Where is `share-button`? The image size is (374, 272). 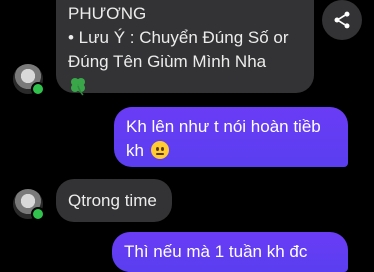
share-button is located at coordinates (342, 20).